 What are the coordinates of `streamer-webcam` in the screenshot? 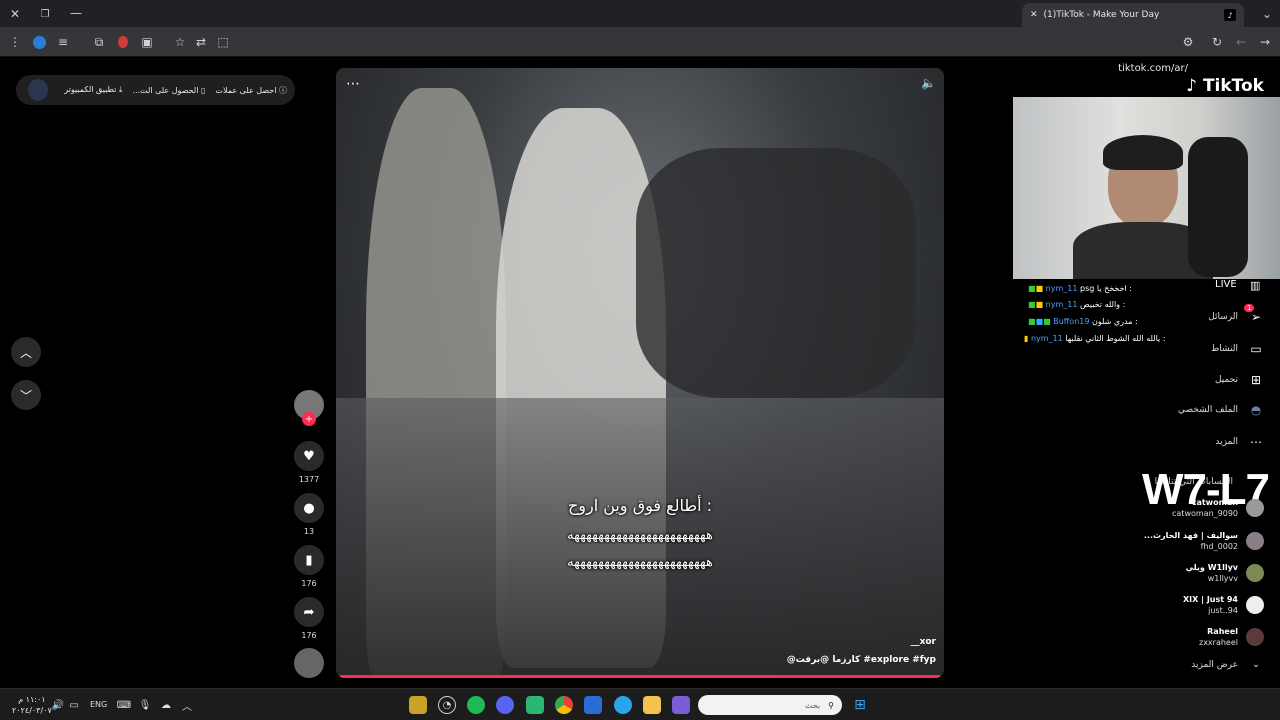 It's located at (1146, 188).